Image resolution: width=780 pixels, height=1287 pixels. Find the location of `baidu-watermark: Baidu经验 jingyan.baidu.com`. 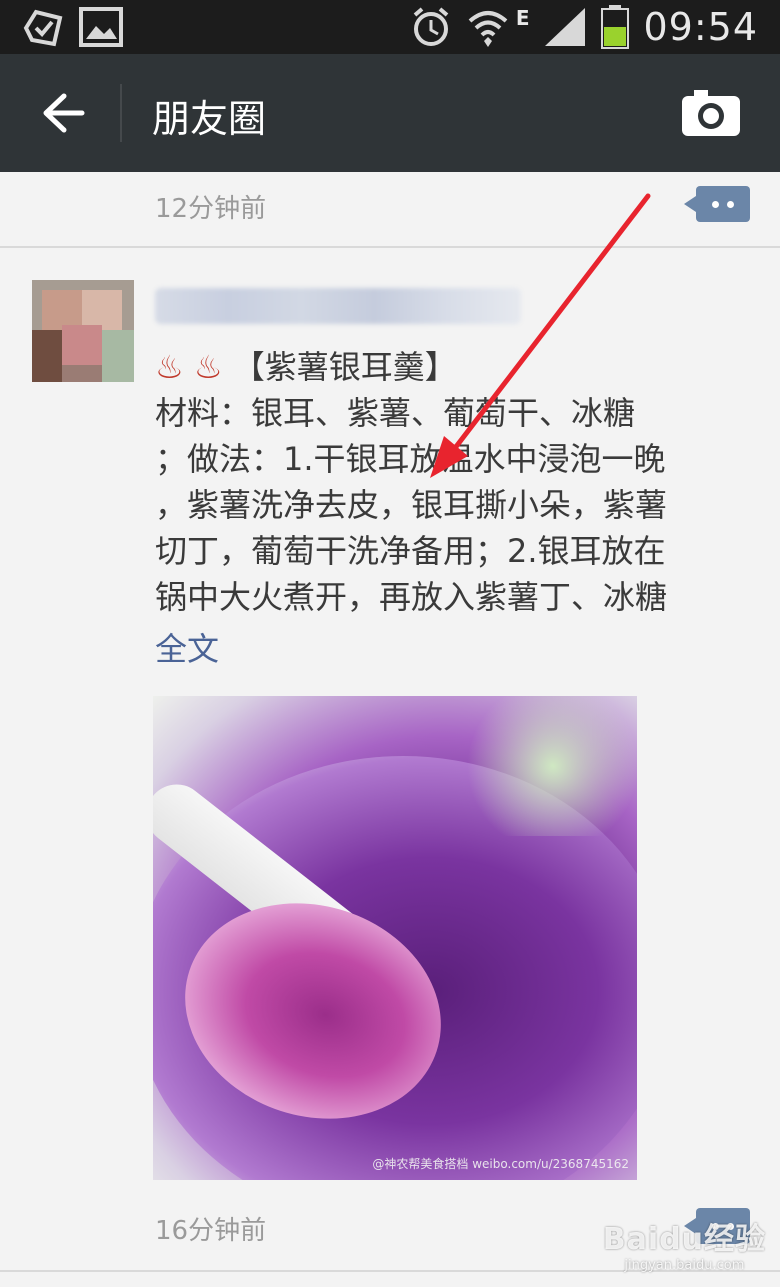

baidu-watermark: Baidu经验 jingyan.baidu.com is located at coordinates (684, 1243).